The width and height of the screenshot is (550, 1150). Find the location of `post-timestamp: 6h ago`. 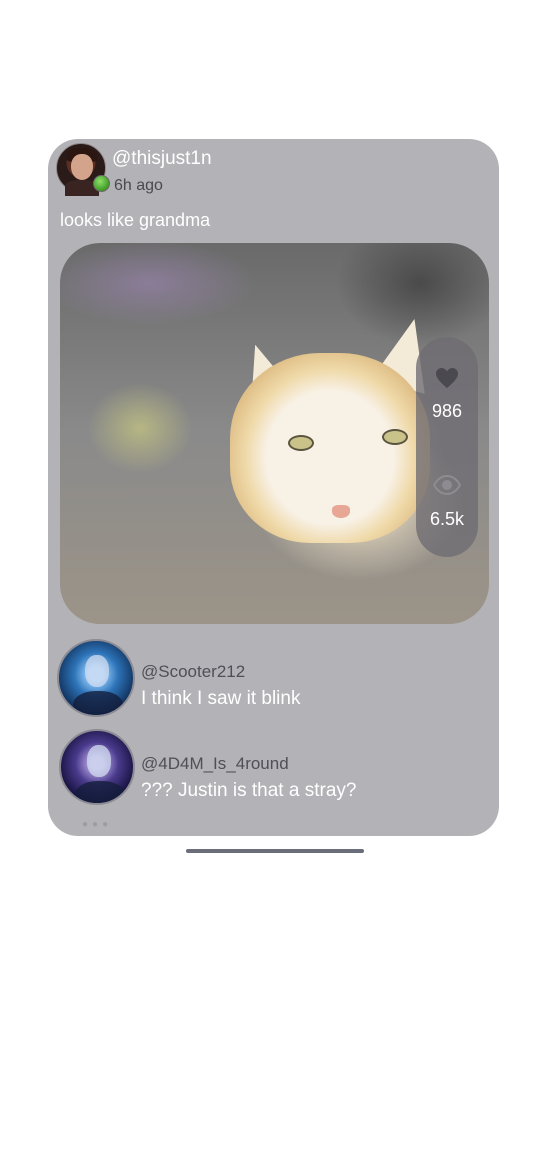

post-timestamp: 6h ago is located at coordinates (138, 185).